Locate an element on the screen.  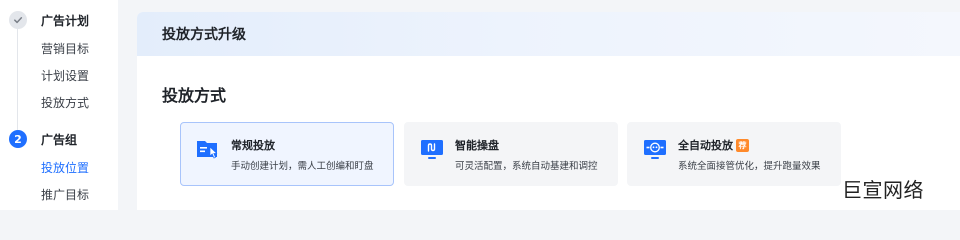
sidebar-item-promotion-target: 推广目标 is located at coordinates (65, 194).